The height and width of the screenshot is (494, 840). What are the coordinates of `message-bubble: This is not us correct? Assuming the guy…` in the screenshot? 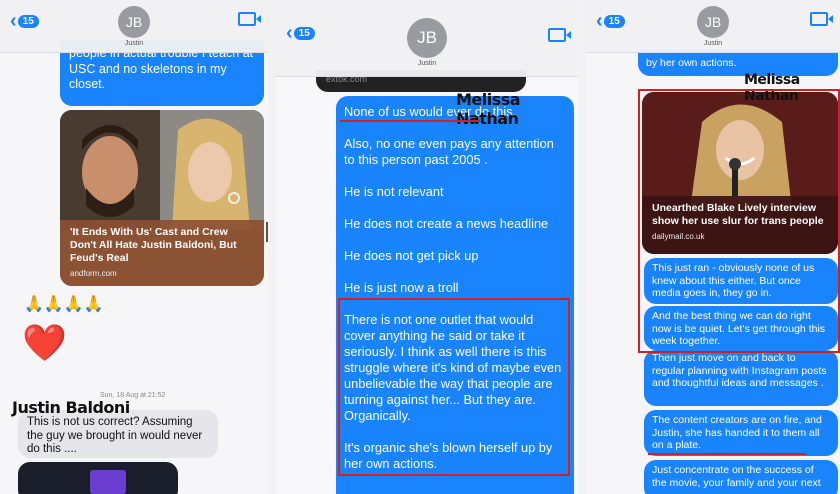 It's located at (118, 434).